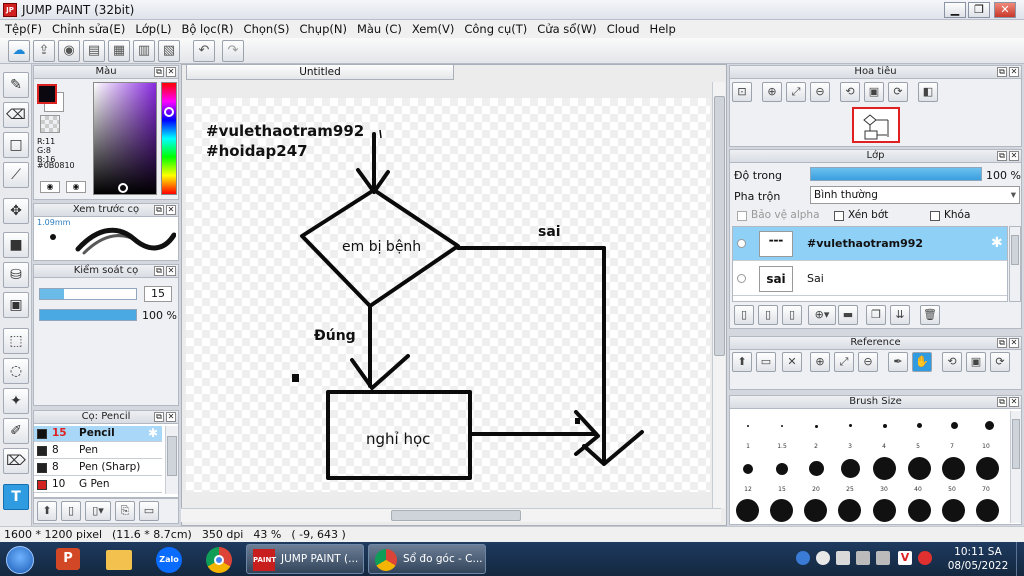 Image resolution: width=1024 pixels, height=576 pixels. What do you see at coordinates (16, 275) in the screenshot?
I see `bucket-tool-icon: ⛁` at bounding box center [16, 275].